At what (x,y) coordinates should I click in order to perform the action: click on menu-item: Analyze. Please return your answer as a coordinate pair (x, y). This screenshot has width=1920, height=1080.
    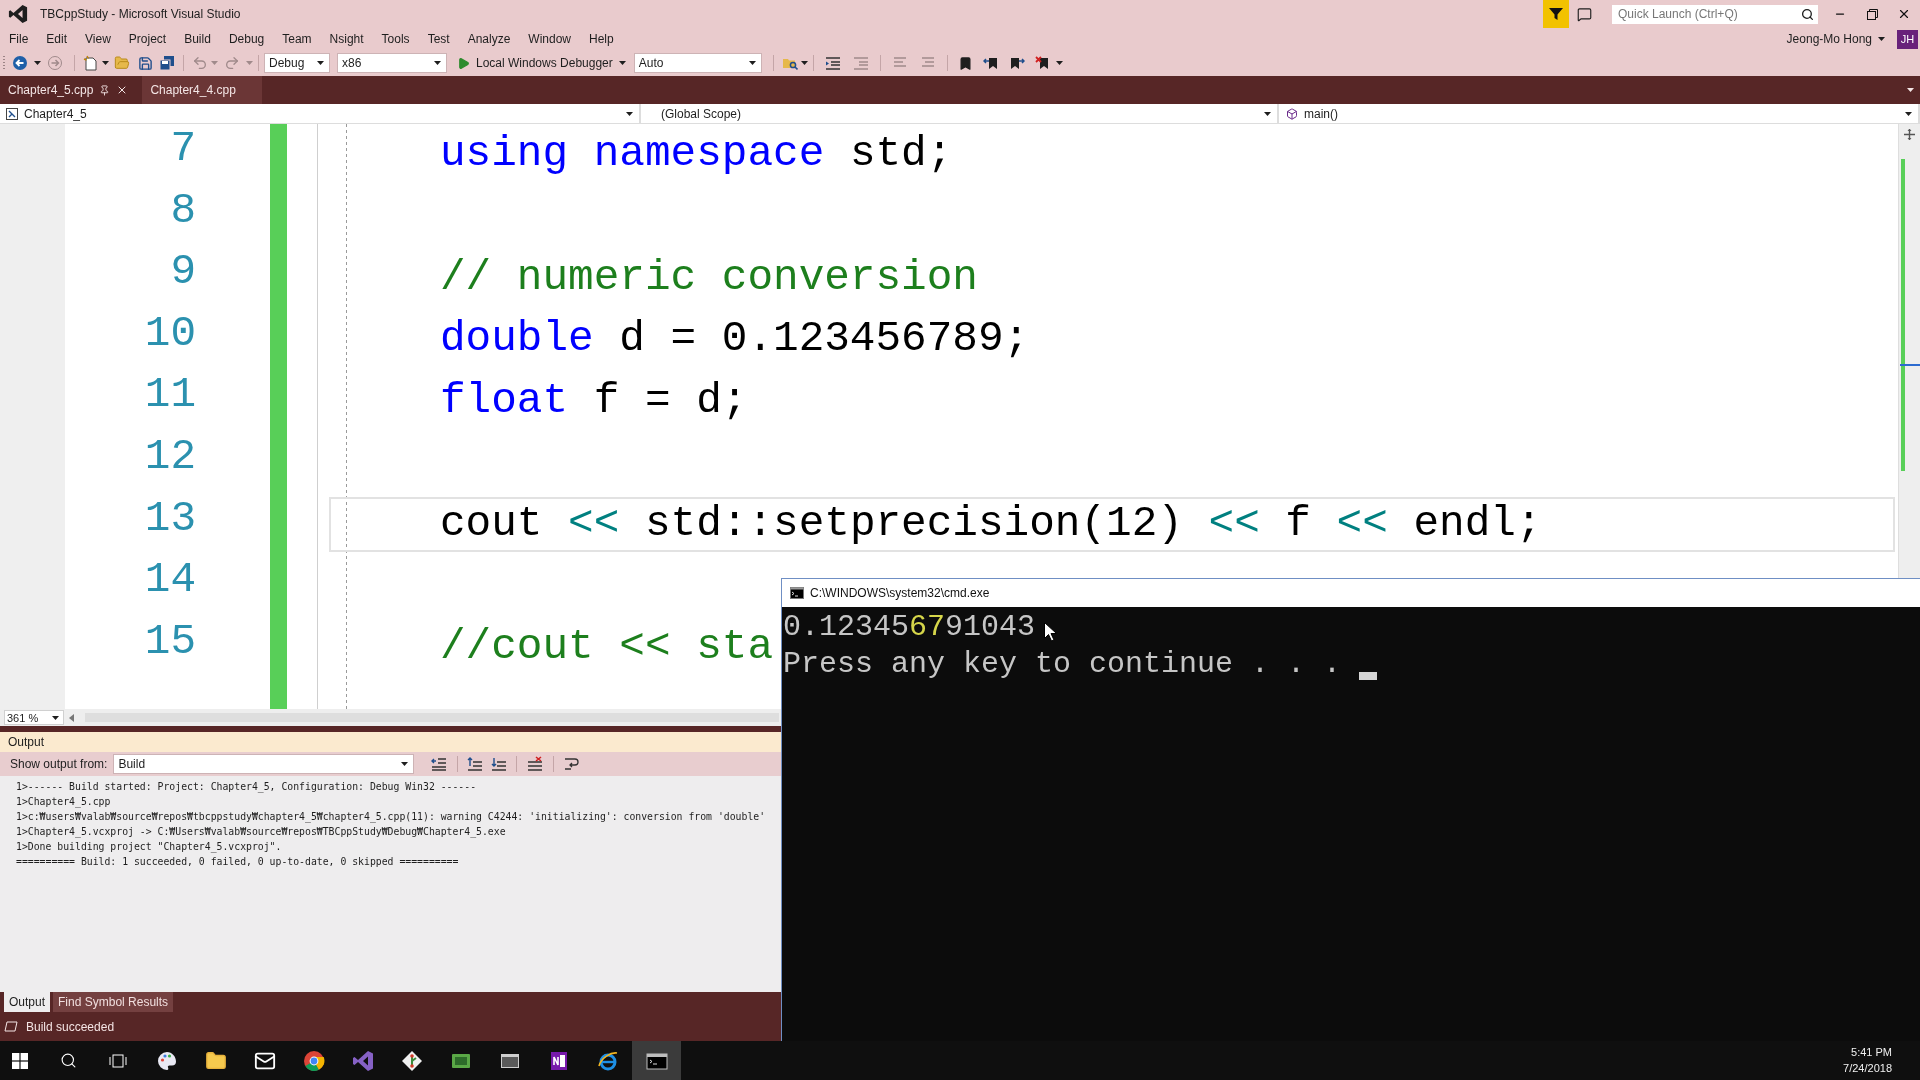
    Looking at the image, I should click on (489, 39).